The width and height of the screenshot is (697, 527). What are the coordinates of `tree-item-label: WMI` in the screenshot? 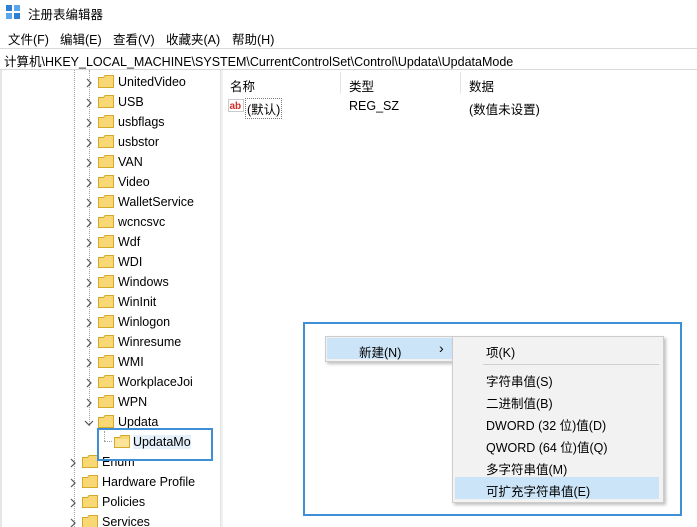 It's located at (131, 362).